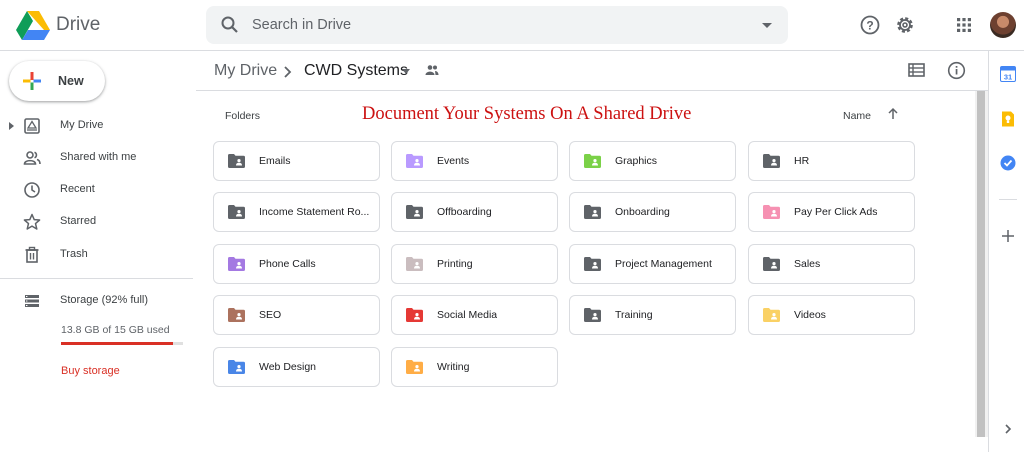 The image size is (1024, 452). I want to click on plus-icon, so click(32, 81).